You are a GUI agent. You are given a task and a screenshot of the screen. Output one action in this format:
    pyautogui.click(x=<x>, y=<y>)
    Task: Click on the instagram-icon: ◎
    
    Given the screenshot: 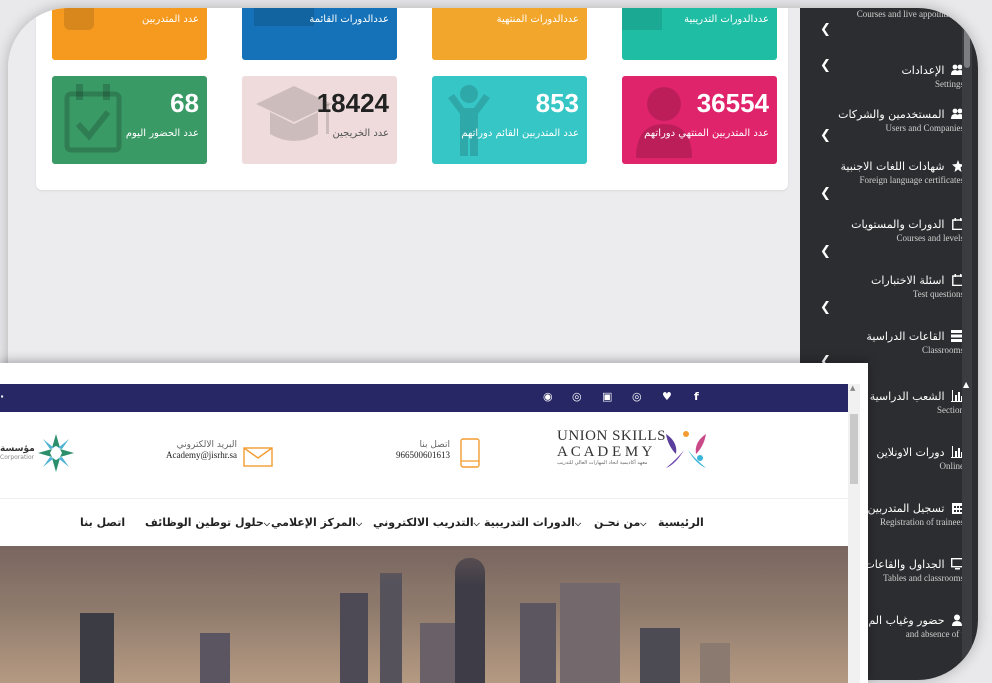 What is the action you would take?
    pyautogui.click(x=577, y=396)
    